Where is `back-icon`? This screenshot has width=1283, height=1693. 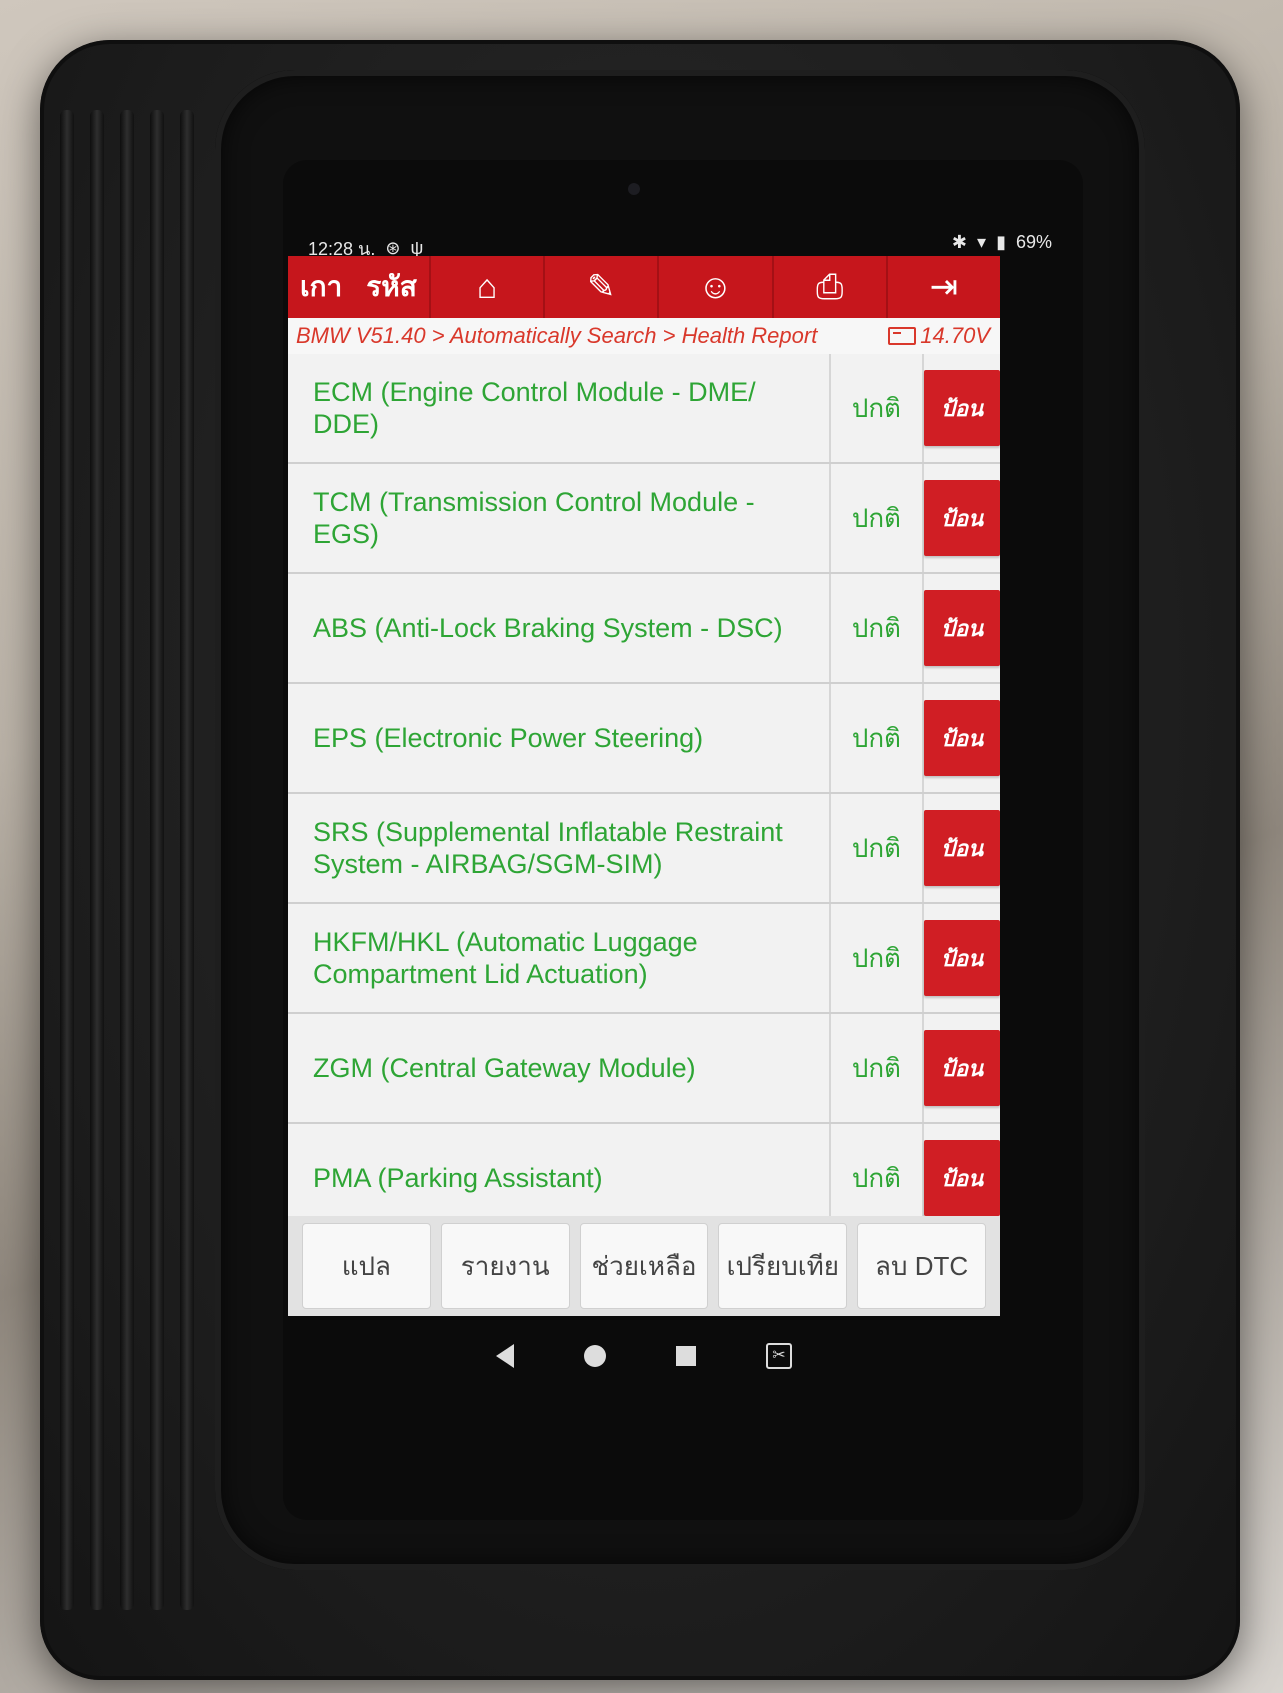
back-icon is located at coordinates (505, 1356).